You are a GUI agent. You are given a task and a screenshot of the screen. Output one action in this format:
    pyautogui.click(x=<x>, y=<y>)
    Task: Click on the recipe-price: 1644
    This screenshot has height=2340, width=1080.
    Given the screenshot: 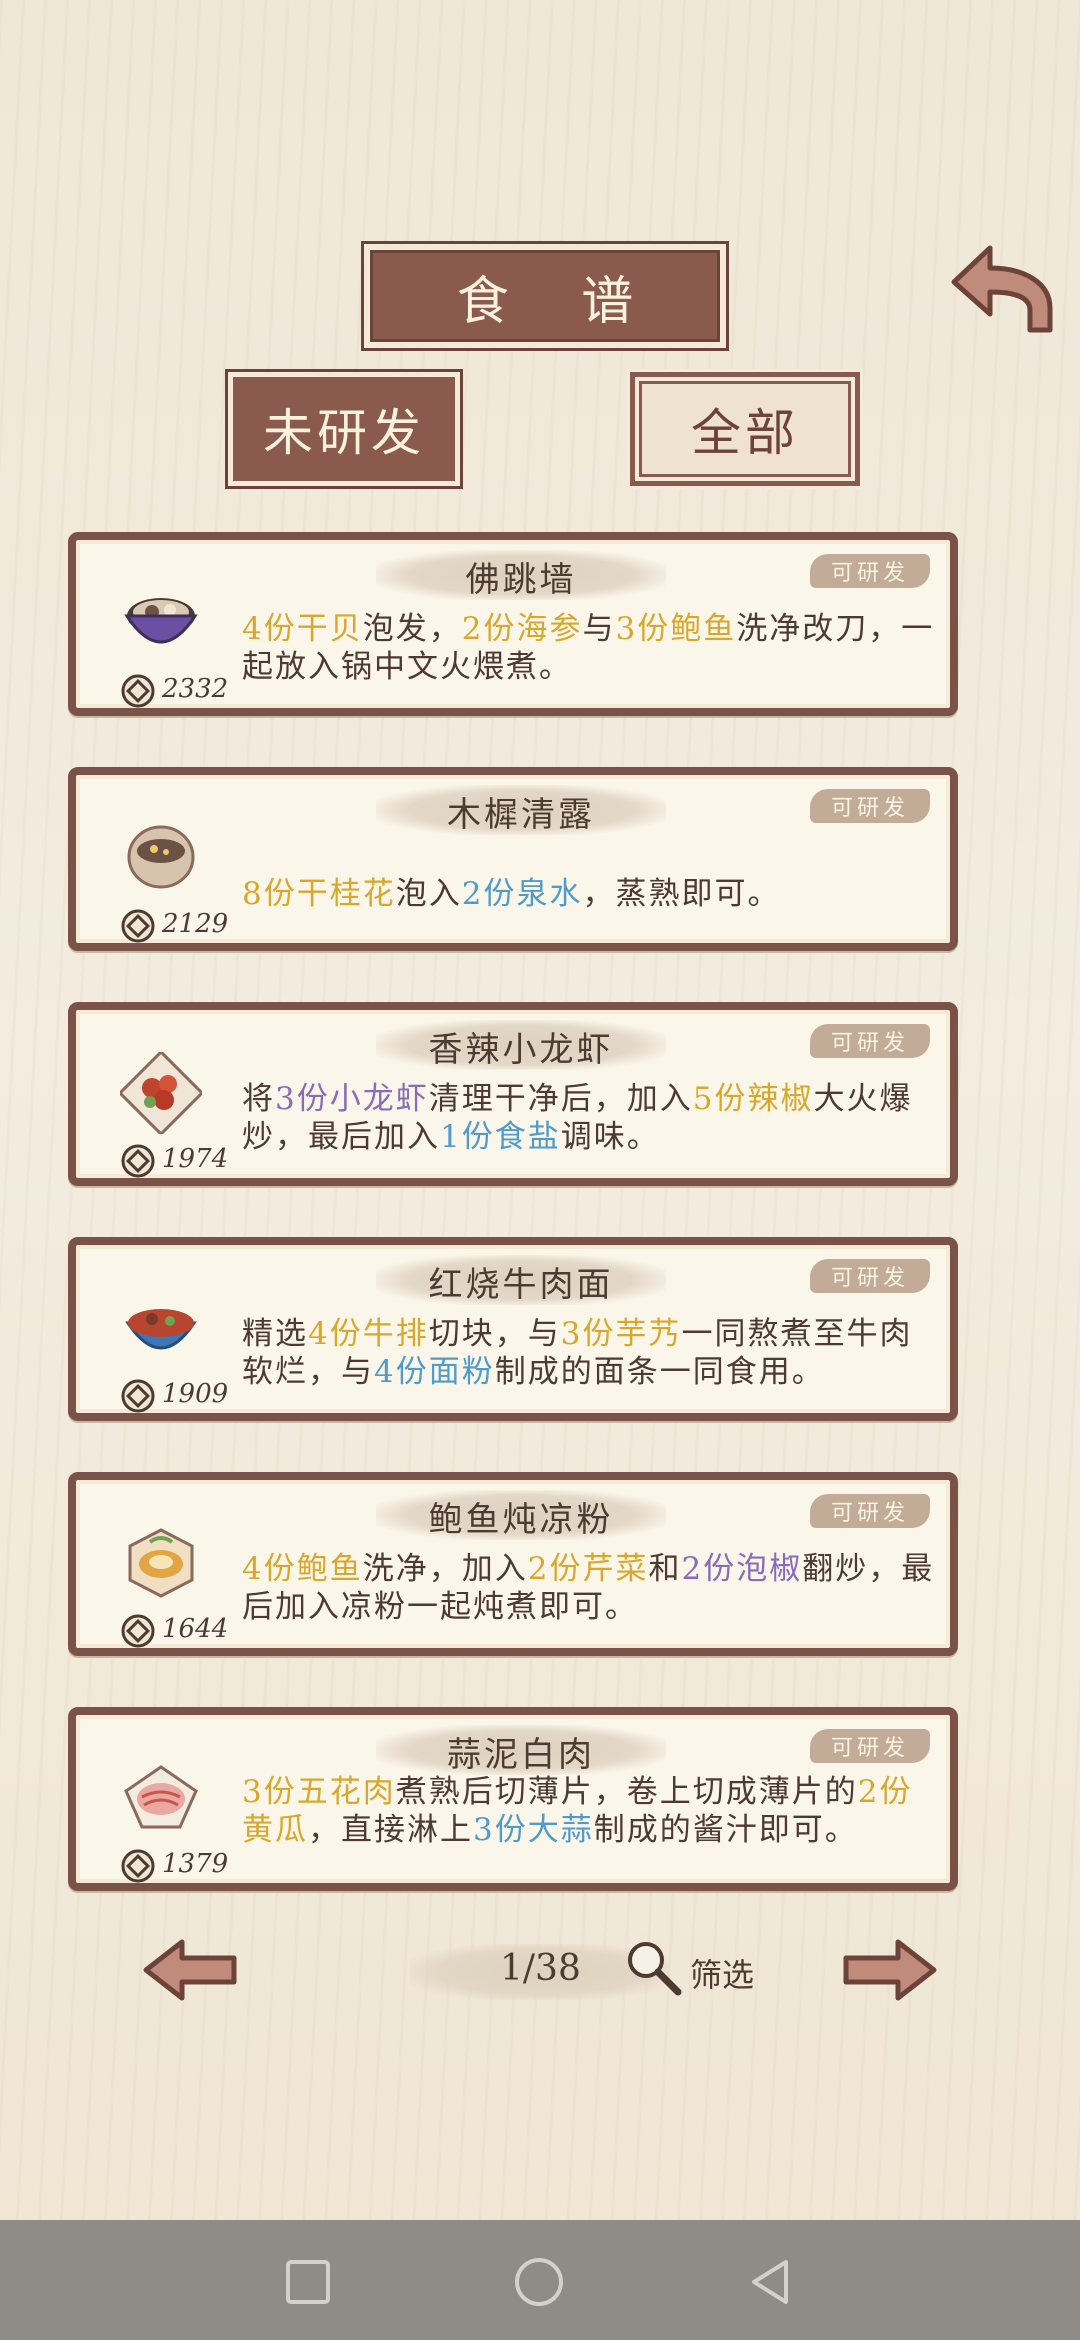 What is the action you would take?
    pyautogui.click(x=195, y=1629)
    